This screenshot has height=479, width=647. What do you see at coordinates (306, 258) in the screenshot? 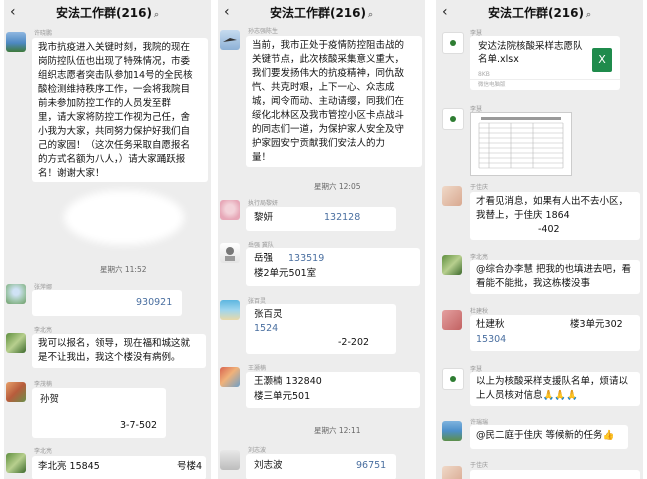
I see `message-text: 133519` at bounding box center [306, 258].